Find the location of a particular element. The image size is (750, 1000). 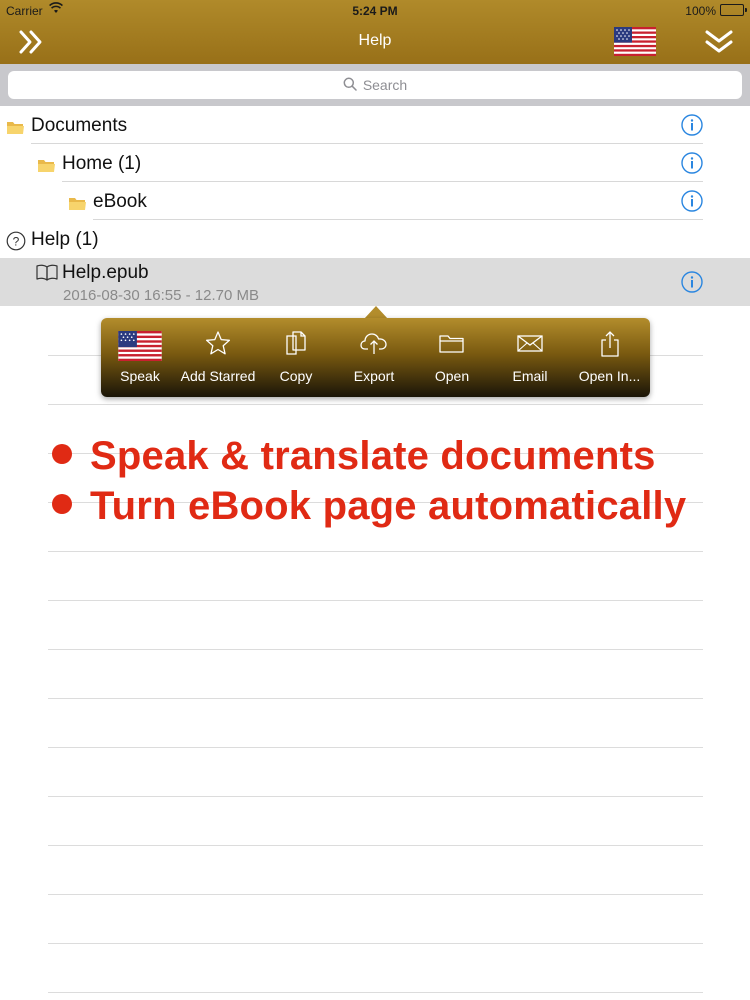

open-label: Open is located at coordinates (452, 376).